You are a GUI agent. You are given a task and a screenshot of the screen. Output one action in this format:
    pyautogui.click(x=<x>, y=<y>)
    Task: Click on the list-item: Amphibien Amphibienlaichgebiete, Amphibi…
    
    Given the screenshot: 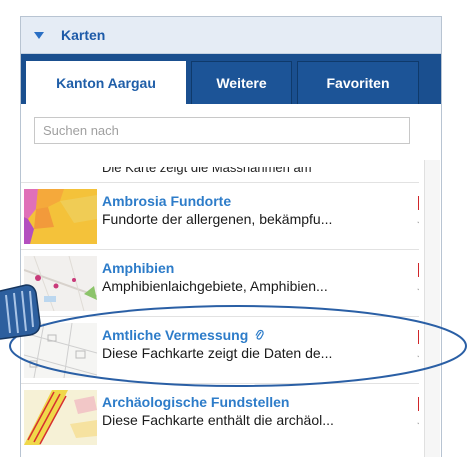 What is the action you would take?
    pyautogui.click(x=220, y=282)
    